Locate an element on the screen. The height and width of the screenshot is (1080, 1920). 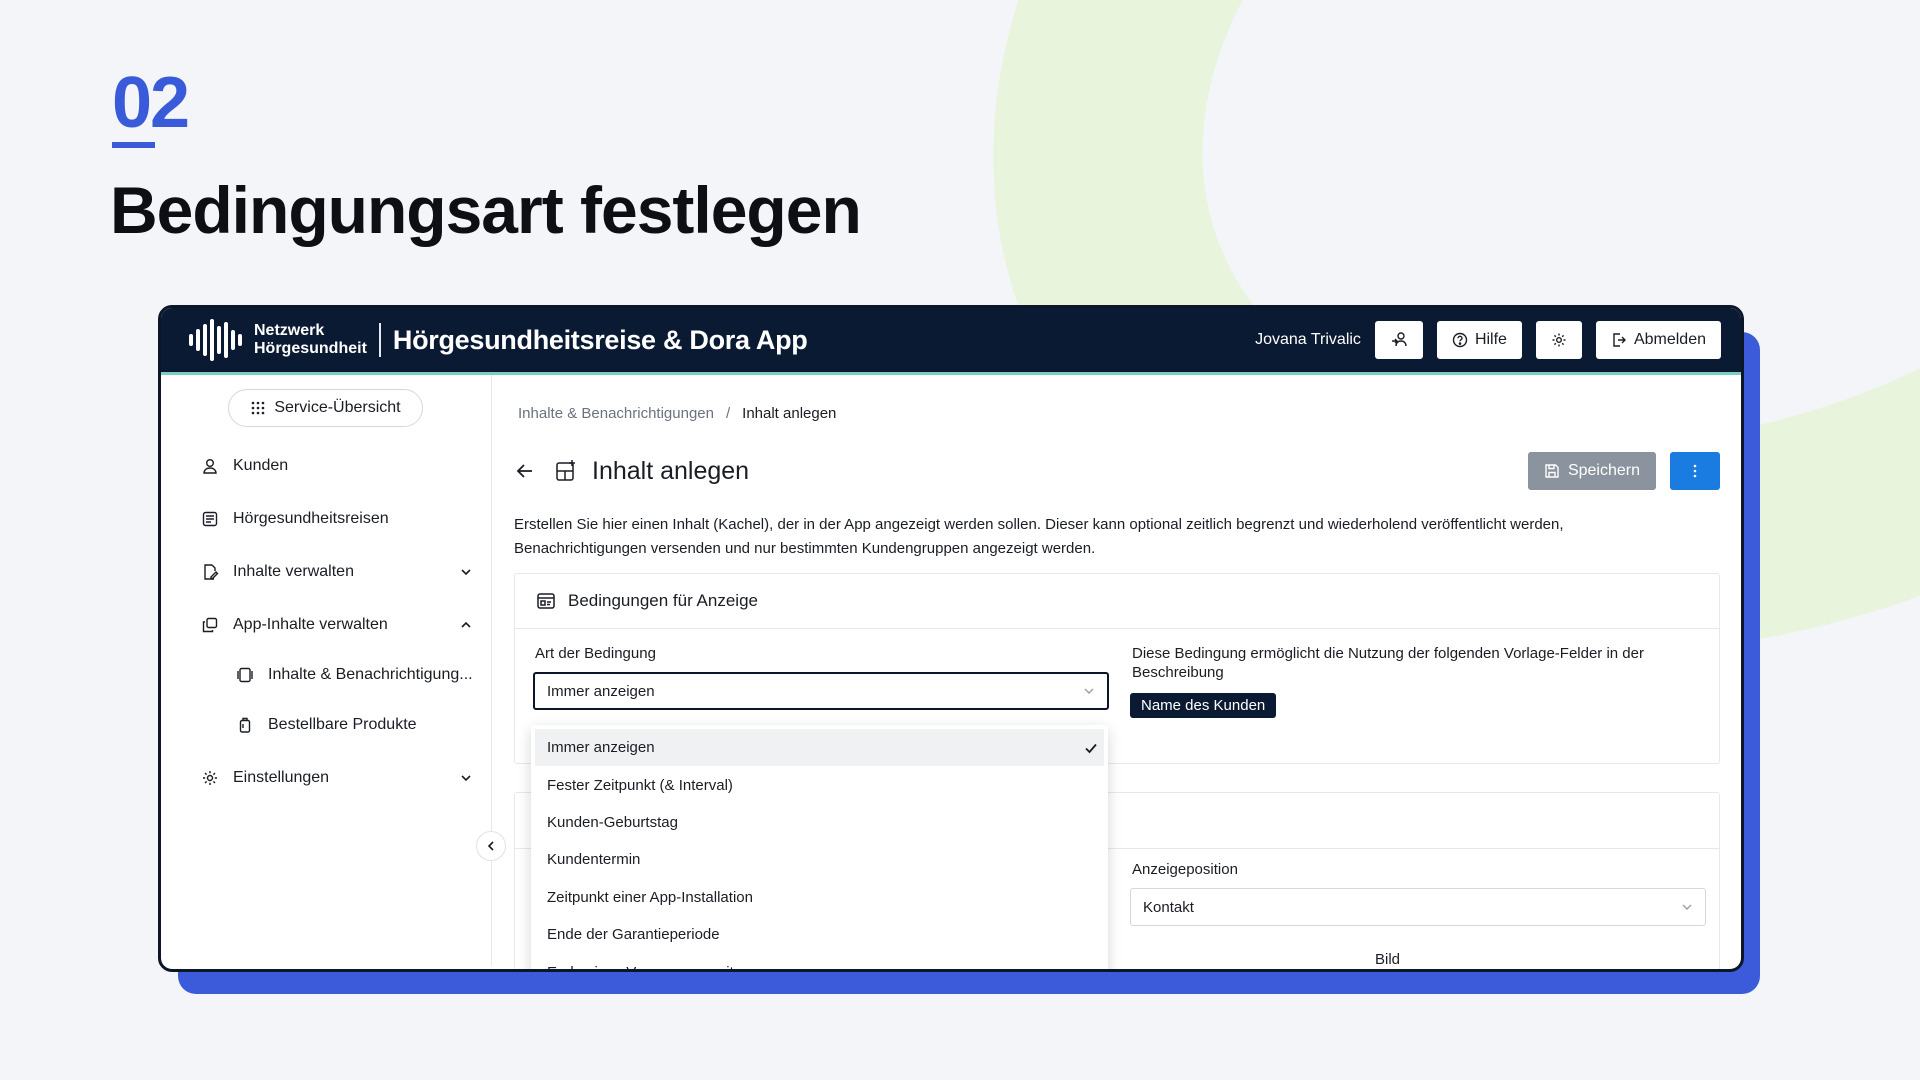
more-options-button is located at coordinates (1695, 471).